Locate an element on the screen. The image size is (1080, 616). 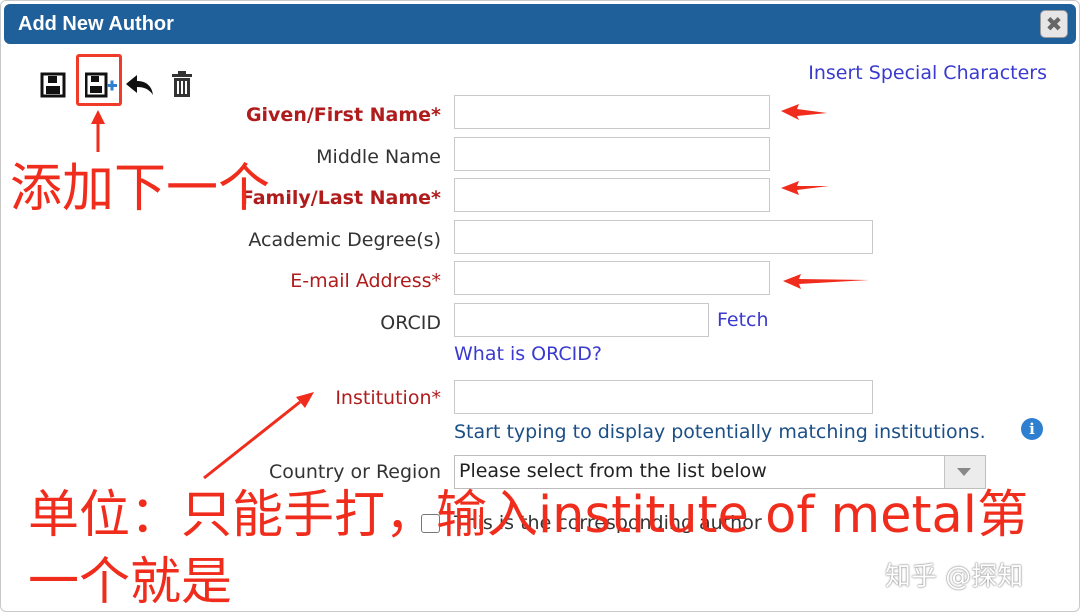
watermark: 知乎 @探知 is located at coordinates (954, 577).